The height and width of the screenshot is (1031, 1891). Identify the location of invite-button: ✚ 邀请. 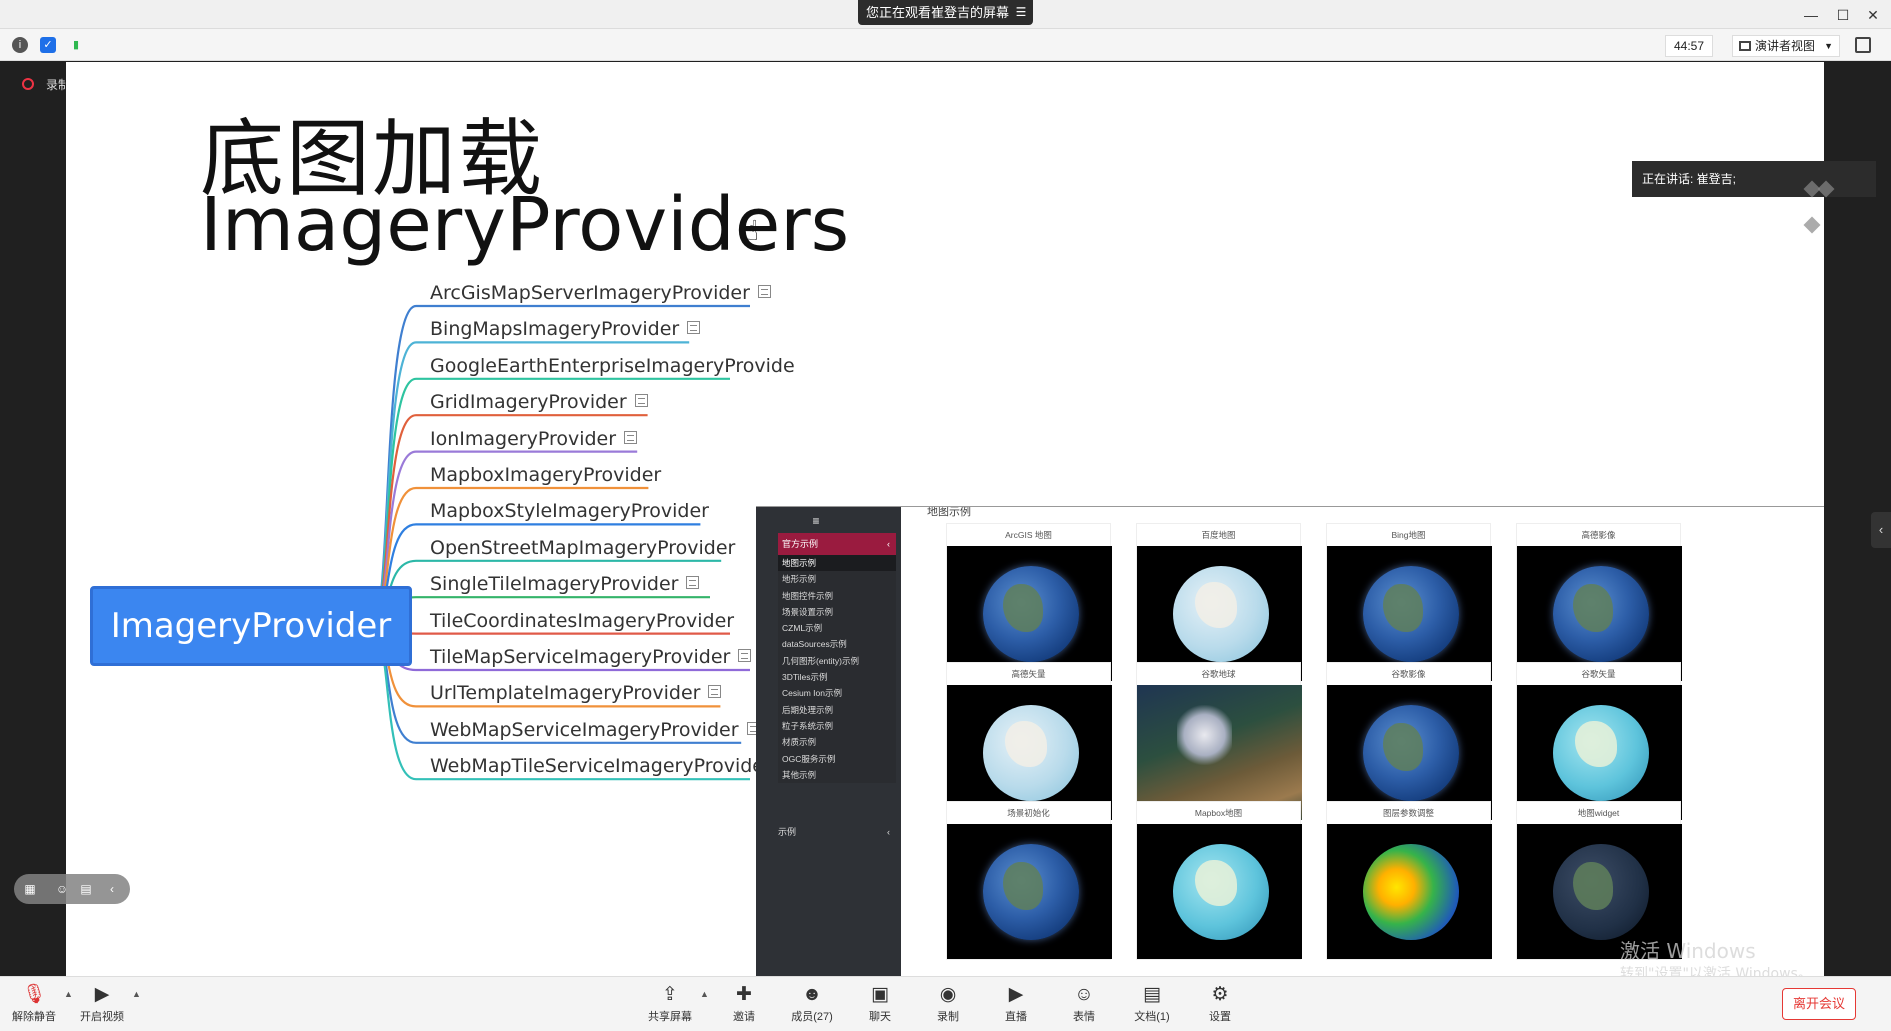
(744, 1005).